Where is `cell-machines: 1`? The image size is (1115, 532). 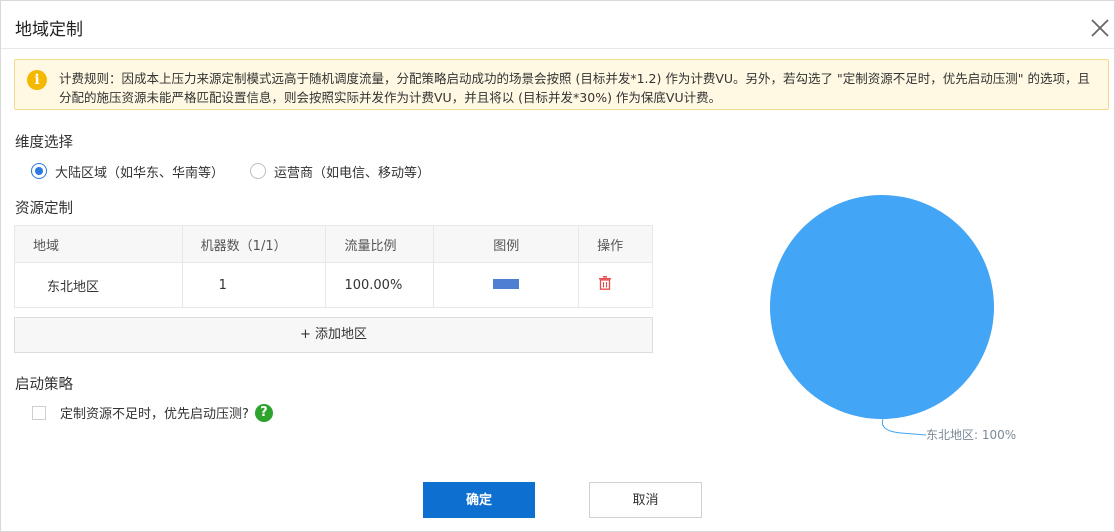
cell-machines: 1 is located at coordinates (254, 285).